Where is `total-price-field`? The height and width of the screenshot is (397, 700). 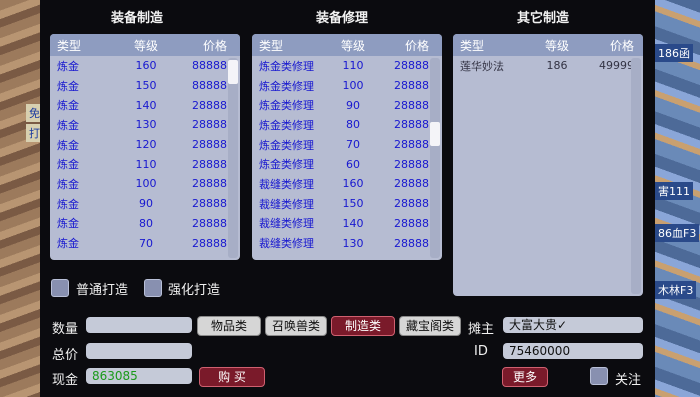
total-price-field is located at coordinates (139, 351).